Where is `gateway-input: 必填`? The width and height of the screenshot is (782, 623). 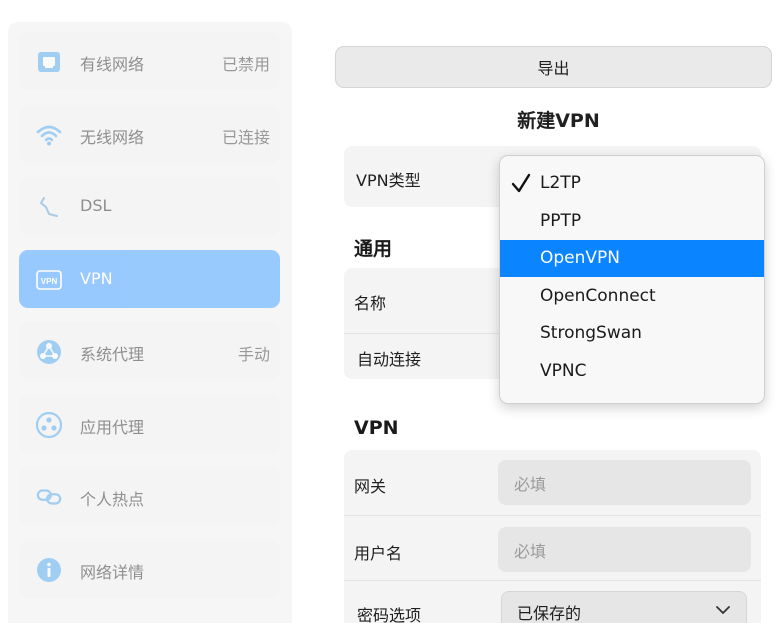 gateway-input: 必填 is located at coordinates (624, 482).